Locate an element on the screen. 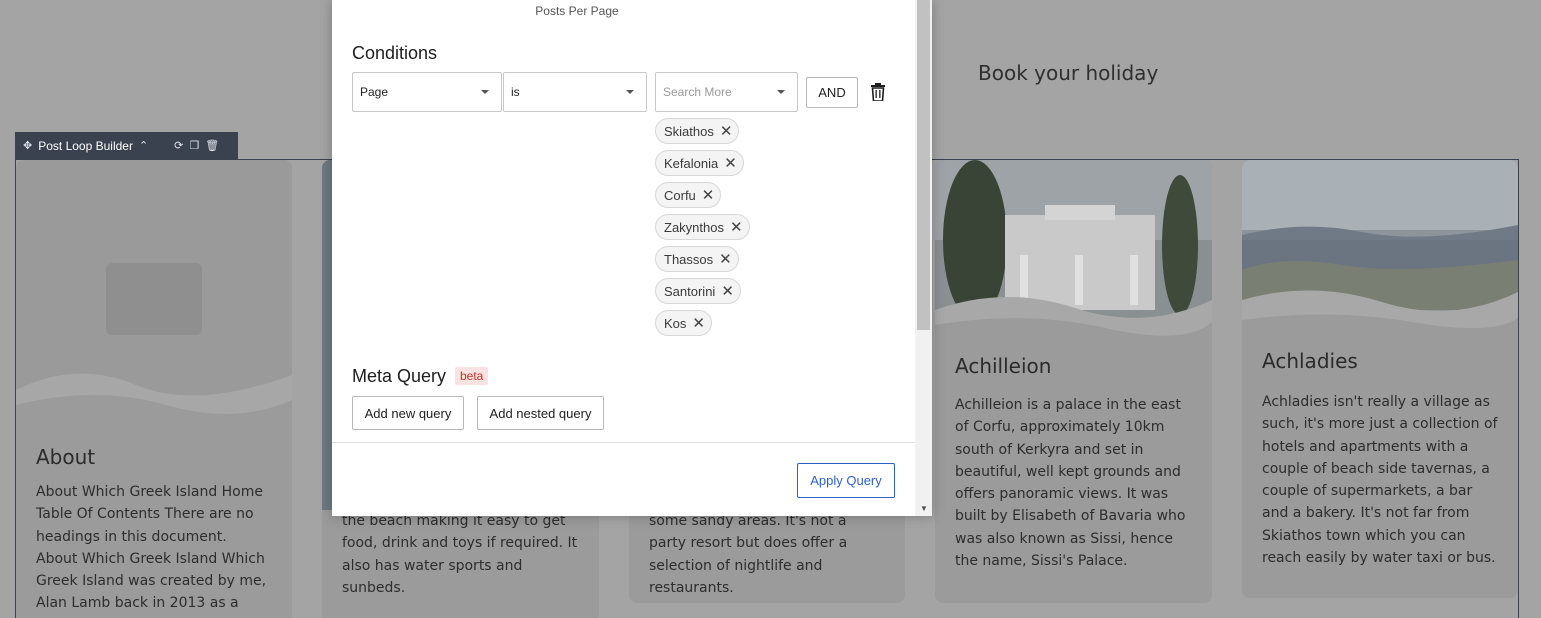  selected-chip: Thassos ✕ is located at coordinates (697, 259).